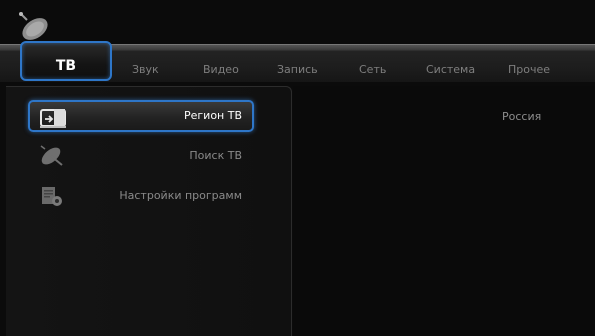 Image resolution: width=595 pixels, height=336 pixels. I want to click on satellite-dish-icon, so click(51, 155).